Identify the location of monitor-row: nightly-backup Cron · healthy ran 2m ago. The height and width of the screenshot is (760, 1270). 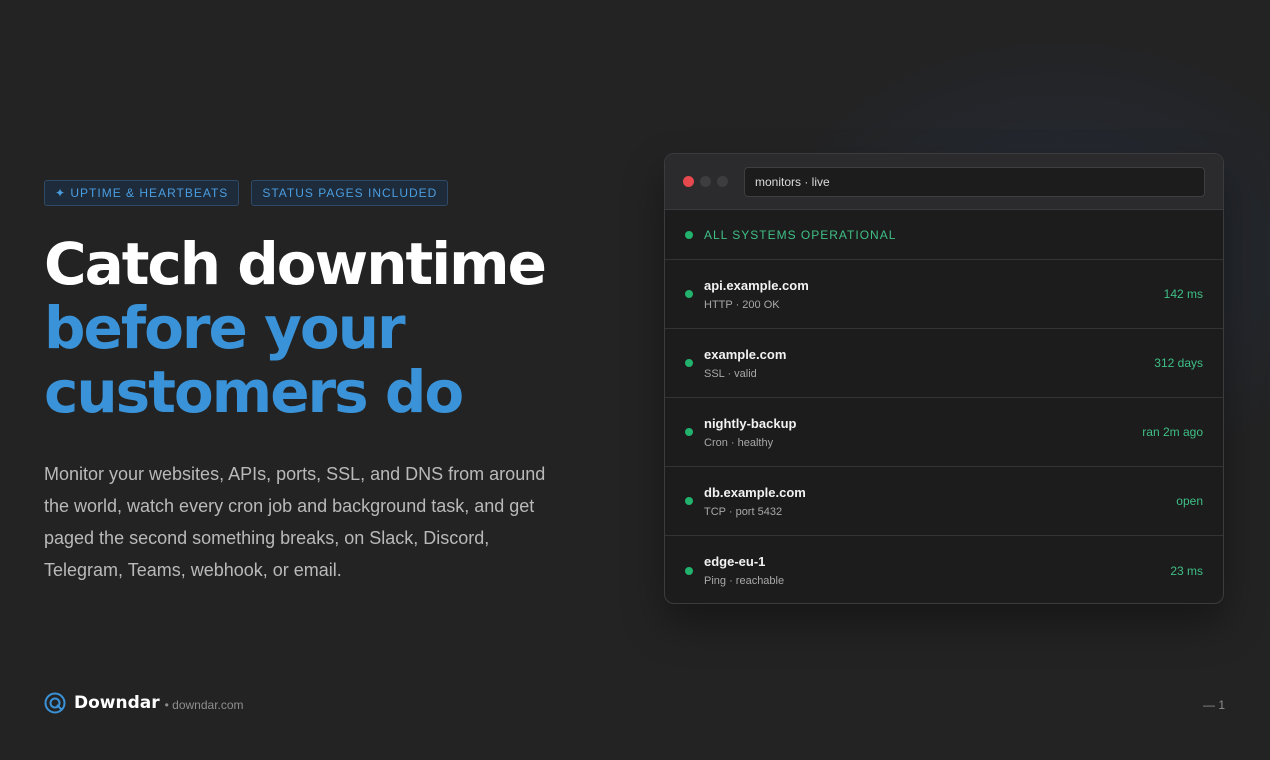
(944, 432).